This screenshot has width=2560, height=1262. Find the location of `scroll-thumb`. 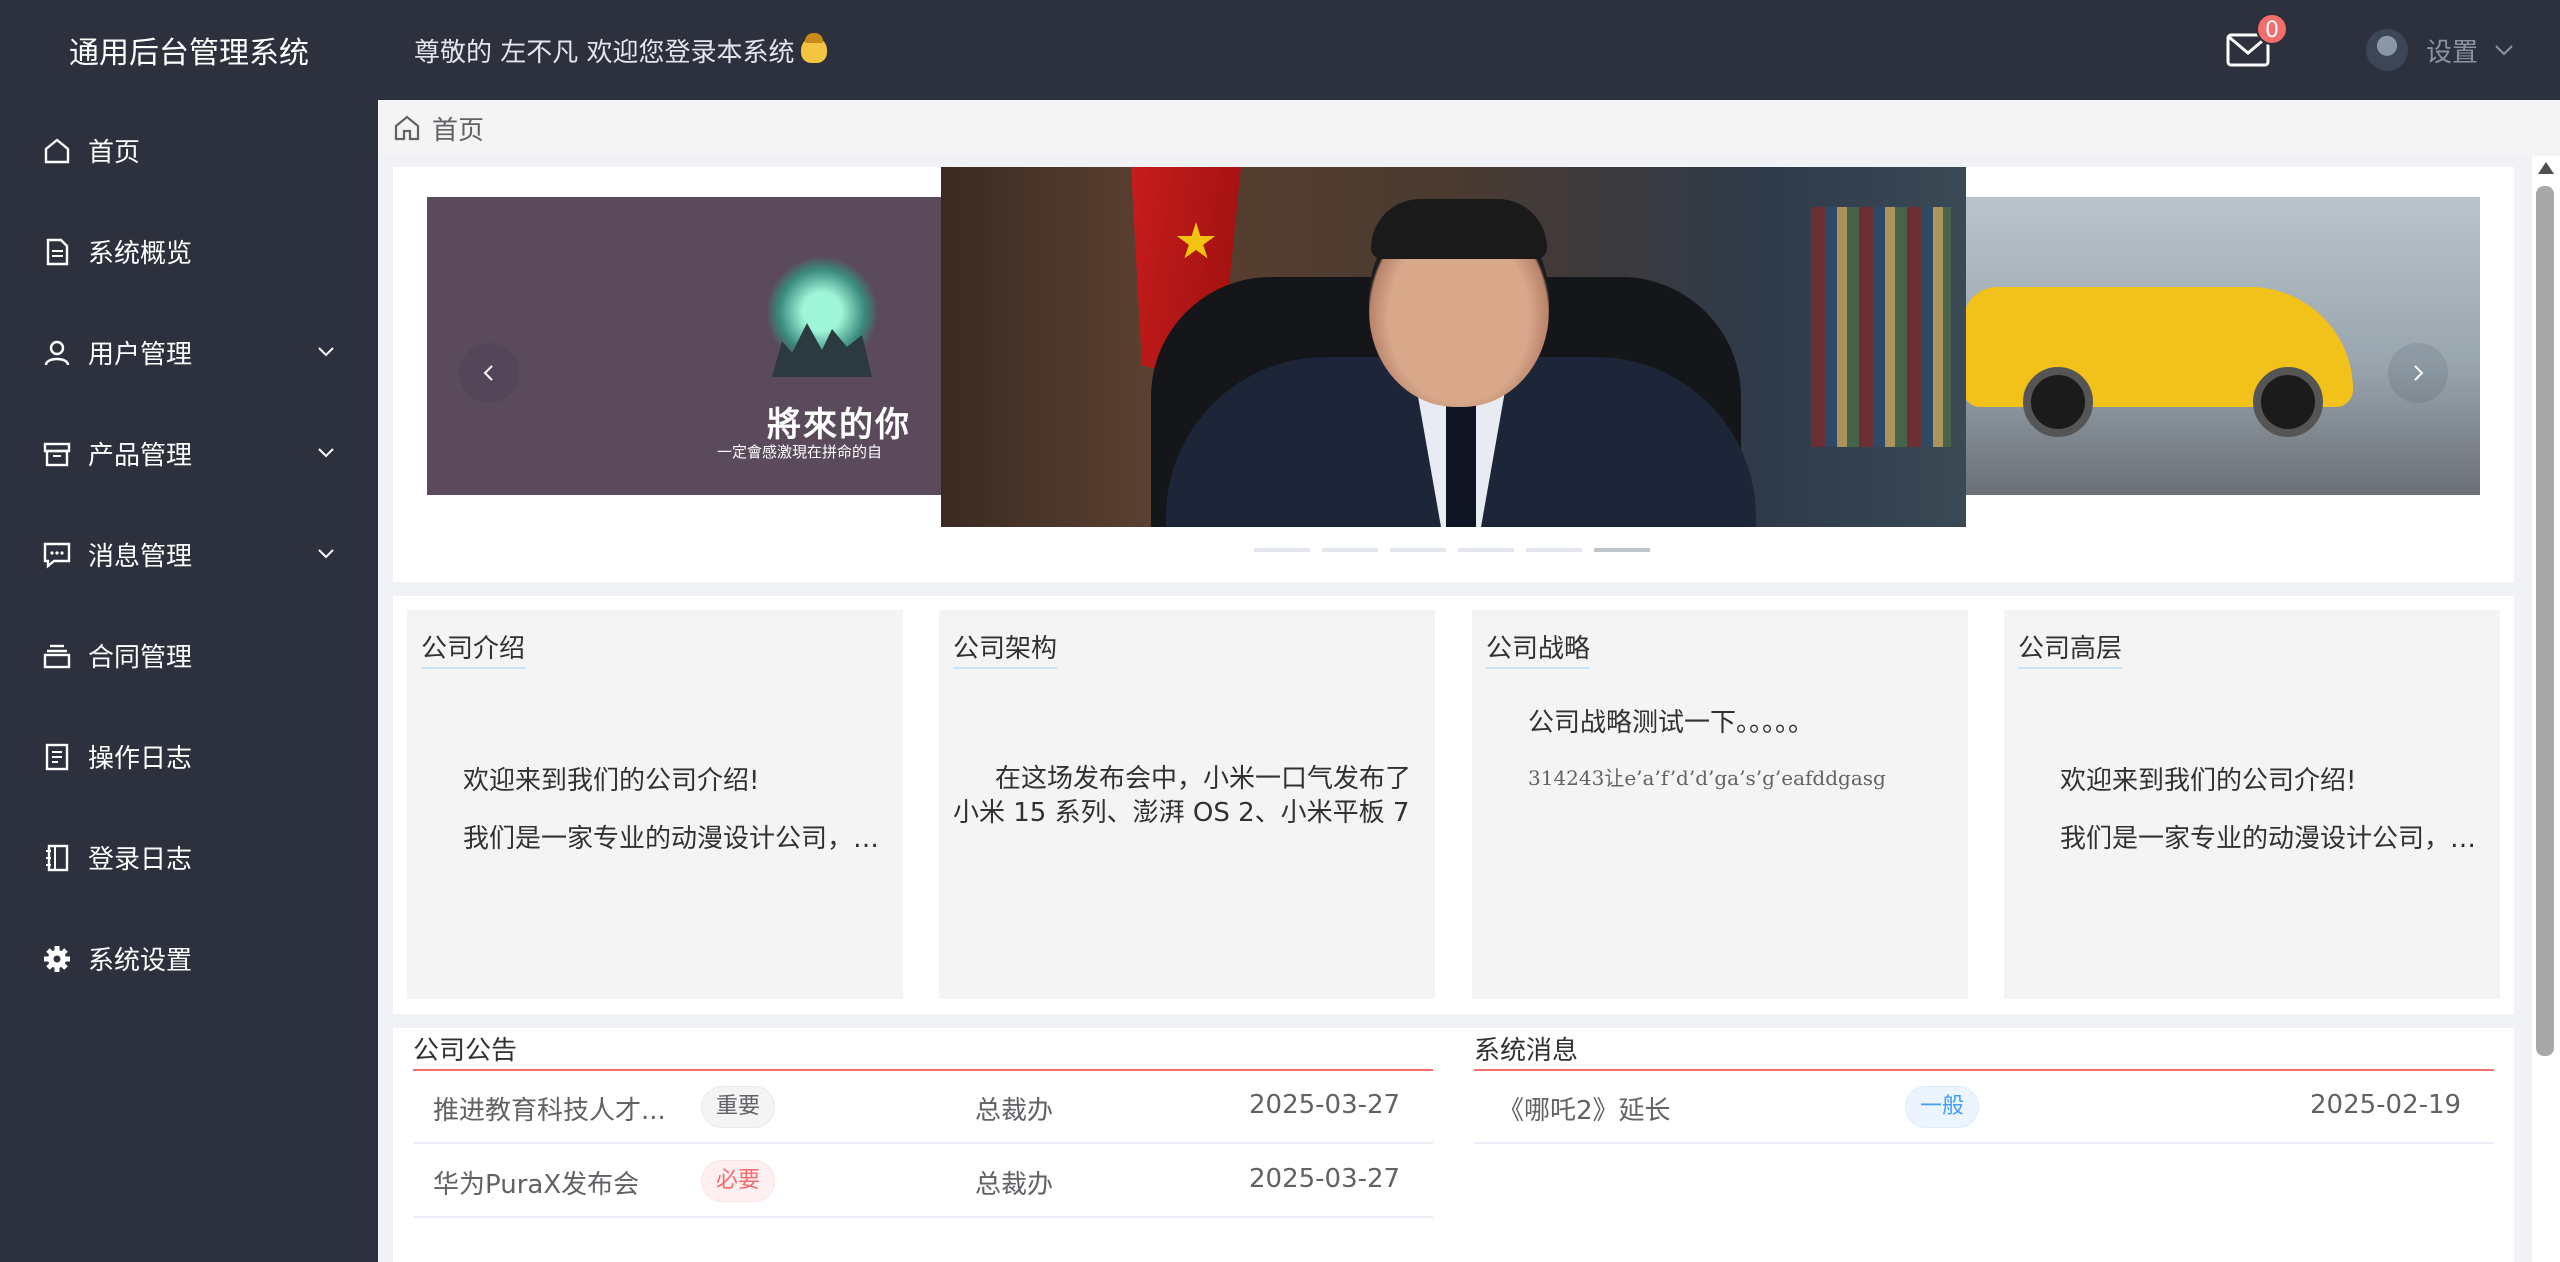

scroll-thumb is located at coordinates (2545, 621).